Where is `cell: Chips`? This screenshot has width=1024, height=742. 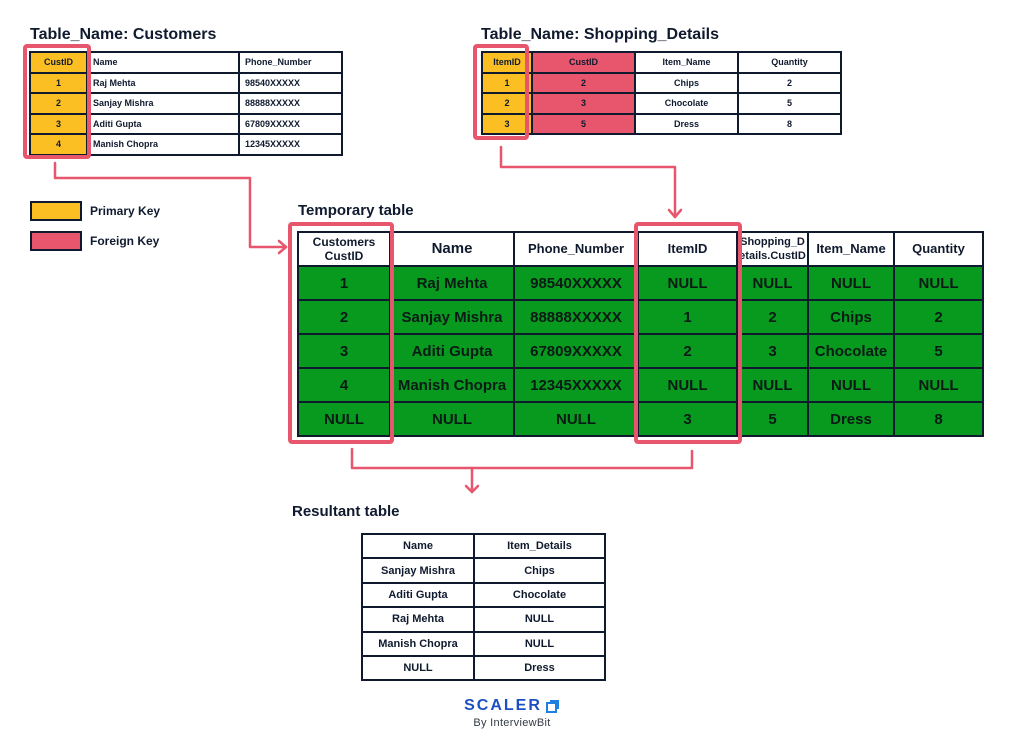 cell: Chips is located at coordinates (851, 317).